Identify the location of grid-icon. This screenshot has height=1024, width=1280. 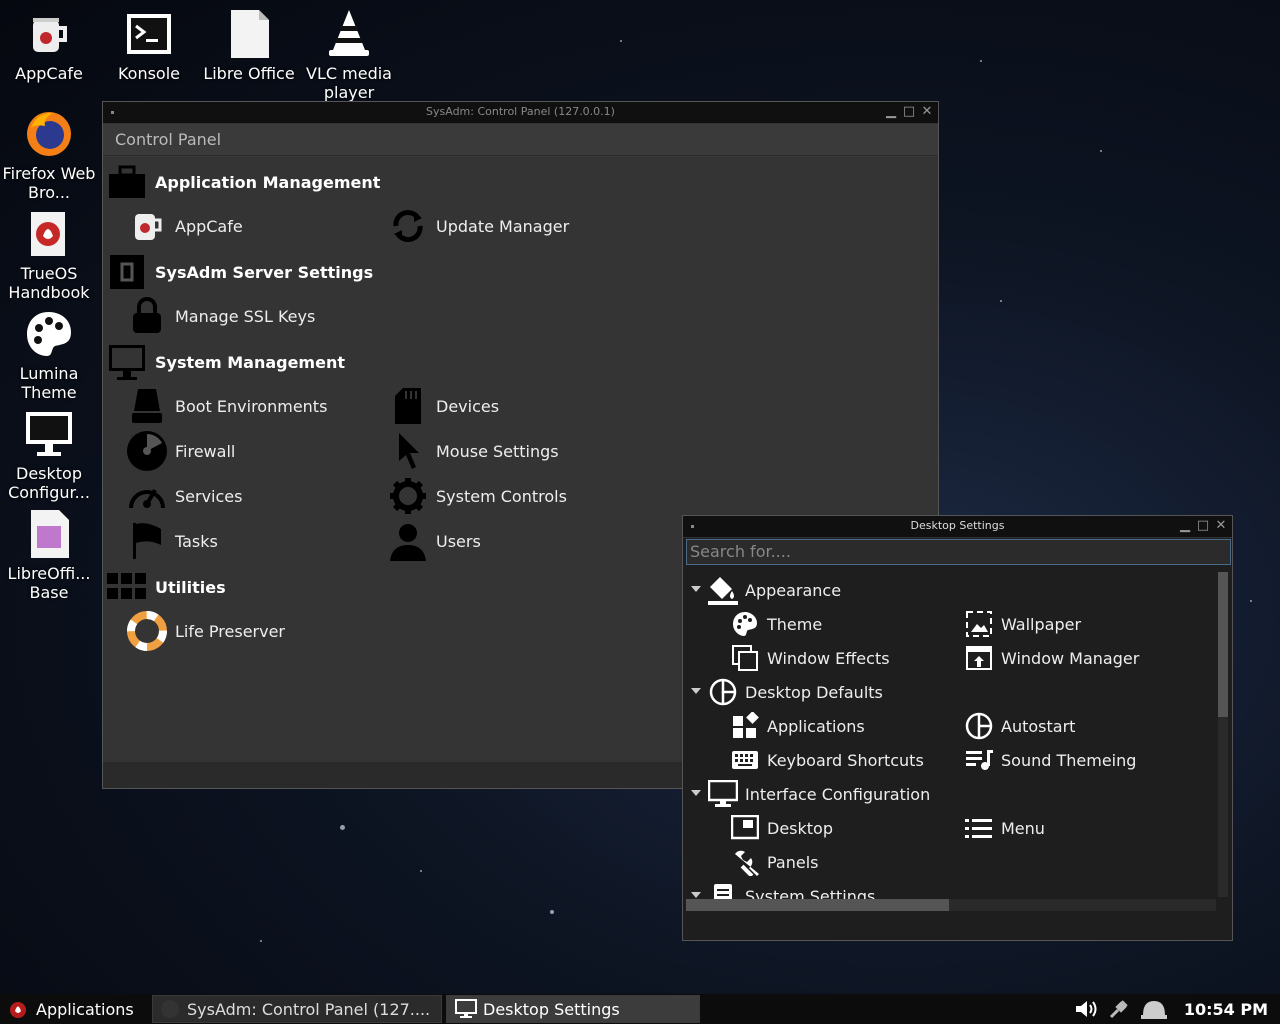
(127, 587).